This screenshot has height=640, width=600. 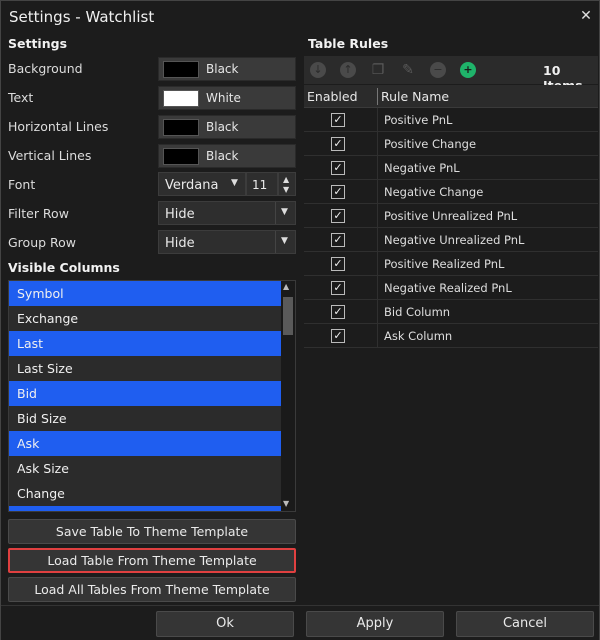 What do you see at coordinates (38, 213) in the screenshot?
I see `filter-row-label: Filter Row` at bounding box center [38, 213].